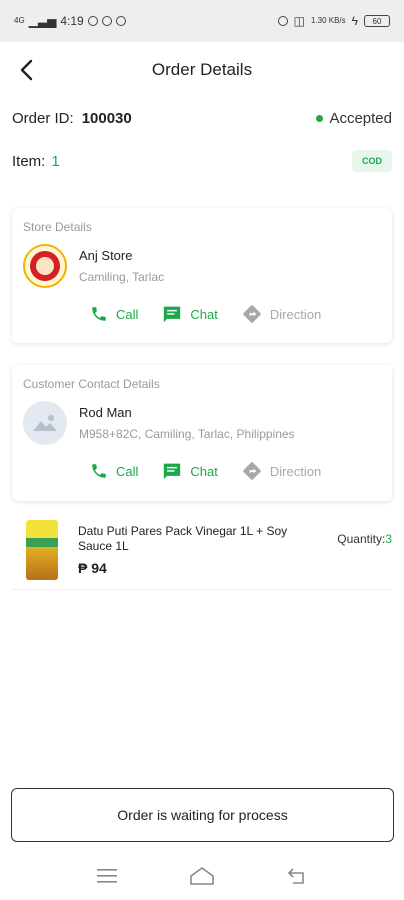  I want to click on menu-icon, so click(107, 876).